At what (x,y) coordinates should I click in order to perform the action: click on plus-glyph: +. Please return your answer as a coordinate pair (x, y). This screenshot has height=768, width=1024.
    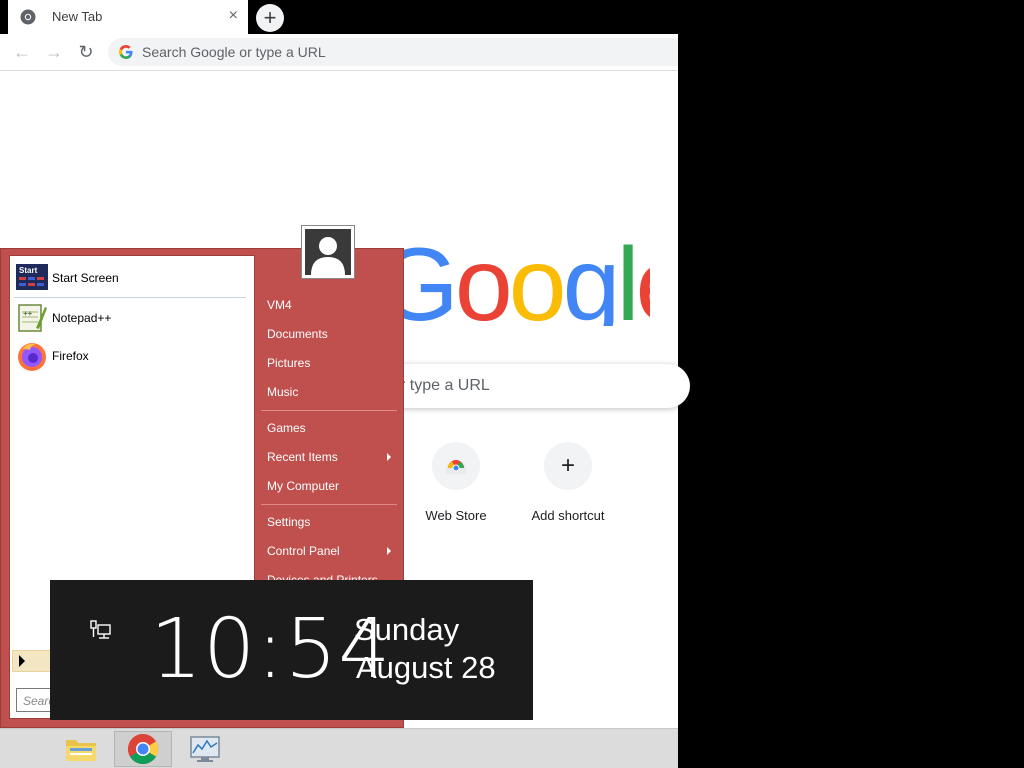
    Looking at the image, I should click on (567, 465).